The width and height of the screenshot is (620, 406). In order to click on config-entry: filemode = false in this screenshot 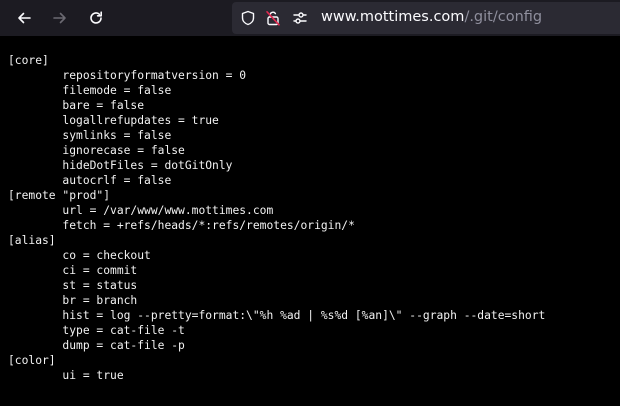, I will do `click(90, 90)`.